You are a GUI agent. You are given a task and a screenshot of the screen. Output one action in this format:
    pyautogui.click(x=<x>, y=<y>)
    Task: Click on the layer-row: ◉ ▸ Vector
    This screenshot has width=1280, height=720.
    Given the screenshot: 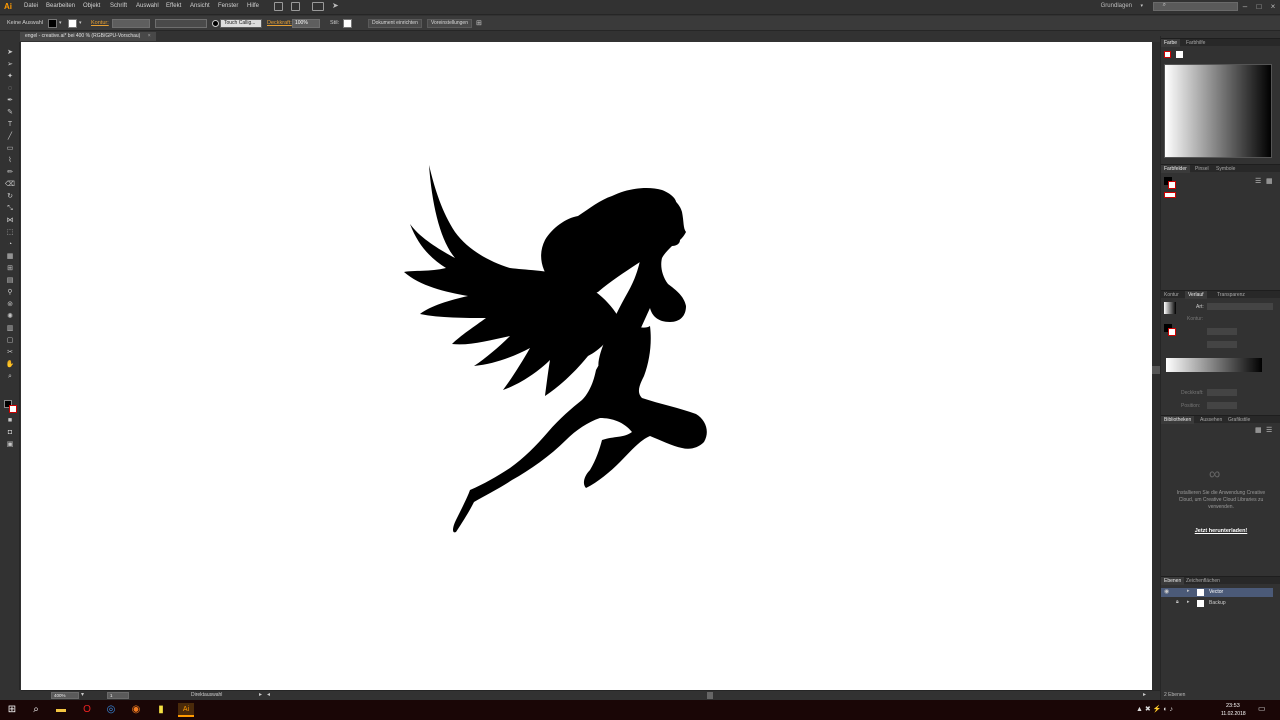 What is the action you would take?
    pyautogui.click(x=1217, y=592)
    